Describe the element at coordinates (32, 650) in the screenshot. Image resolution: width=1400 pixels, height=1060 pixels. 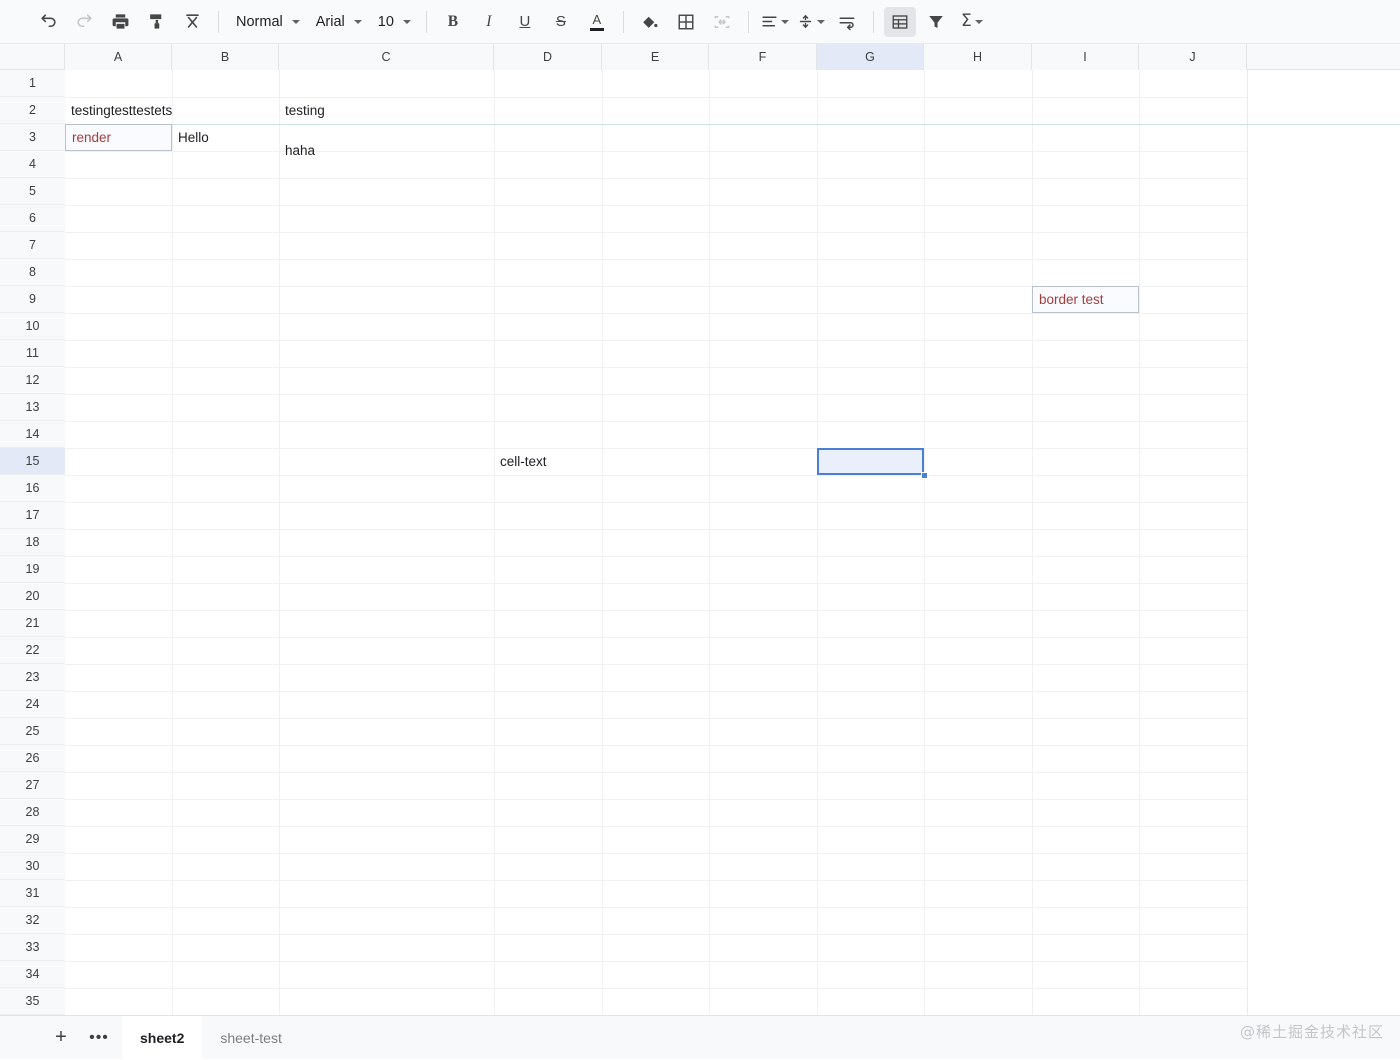
I see `row-header-22: 22` at that location.